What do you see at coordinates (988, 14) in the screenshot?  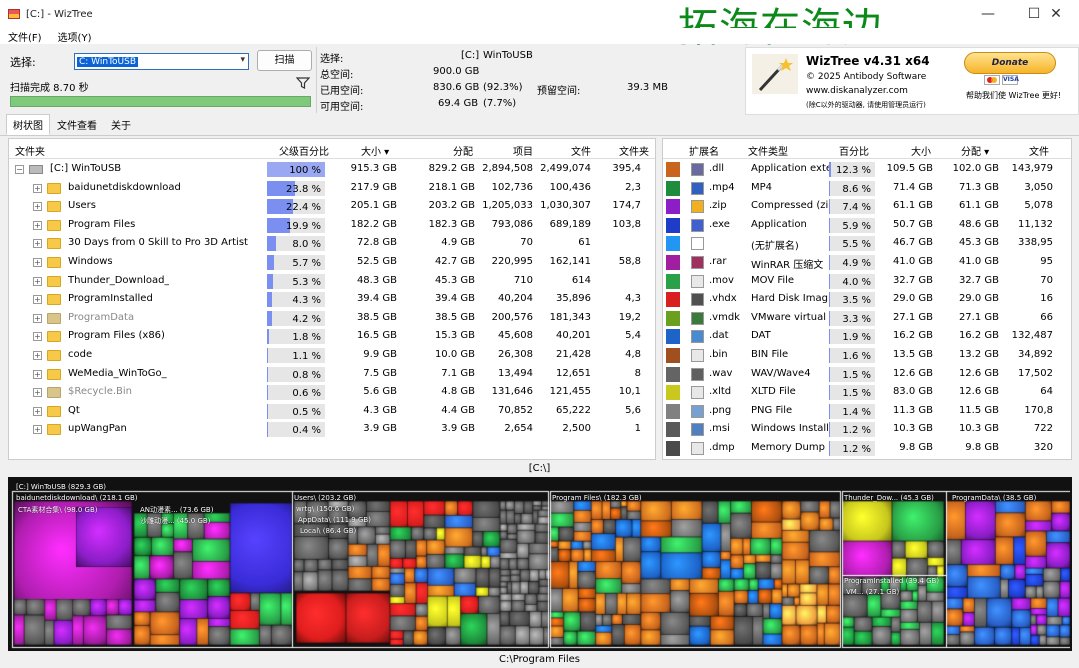 I see `minimize-button: —` at bounding box center [988, 14].